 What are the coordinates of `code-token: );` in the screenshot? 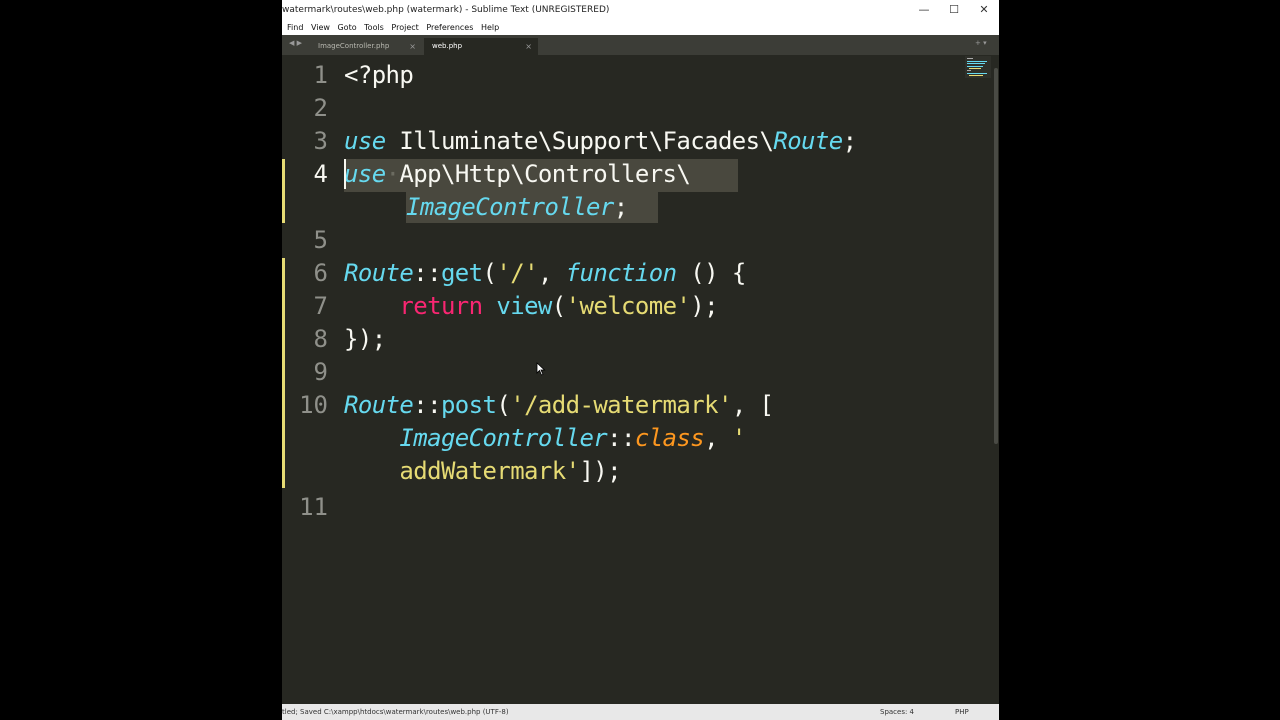 It's located at (704, 306).